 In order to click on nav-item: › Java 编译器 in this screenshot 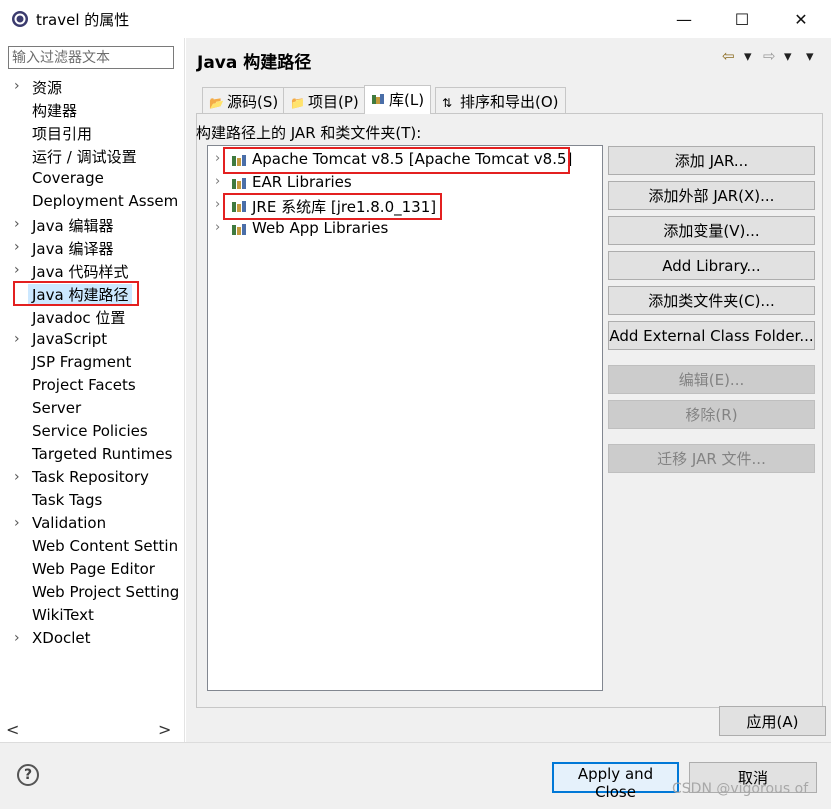, I will do `click(92, 248)`.